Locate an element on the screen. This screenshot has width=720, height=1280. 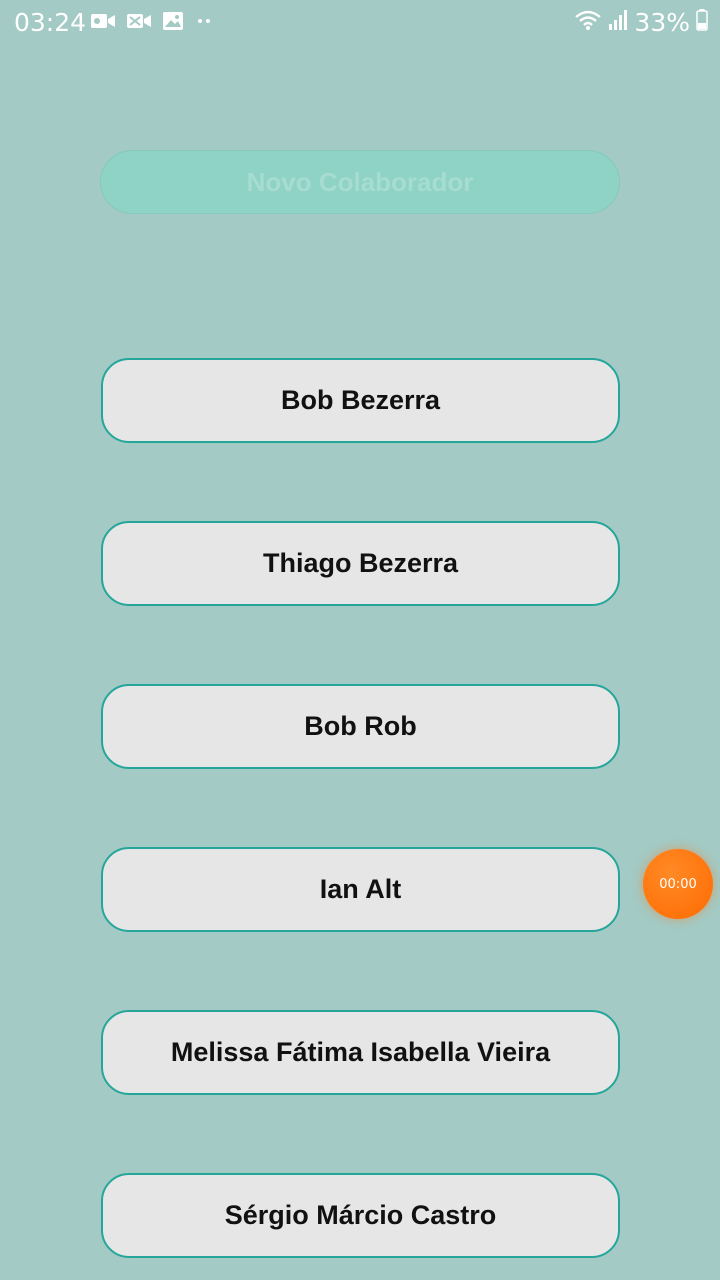
collaborator-name: Ian Alt is located at coordinates (360, 889).